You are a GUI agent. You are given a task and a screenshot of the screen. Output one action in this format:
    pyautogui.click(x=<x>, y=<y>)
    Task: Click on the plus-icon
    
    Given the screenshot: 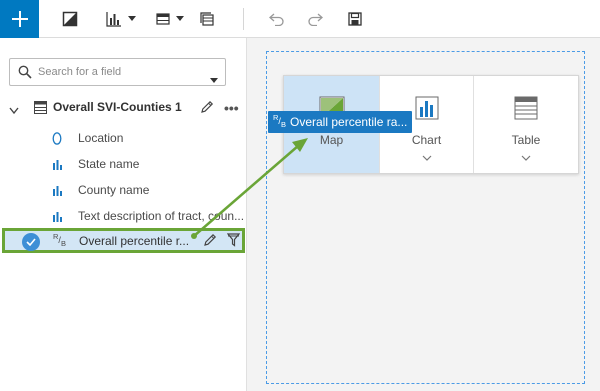 What is the action you would take?
    pyautogui.click(x=19, y=19)
    